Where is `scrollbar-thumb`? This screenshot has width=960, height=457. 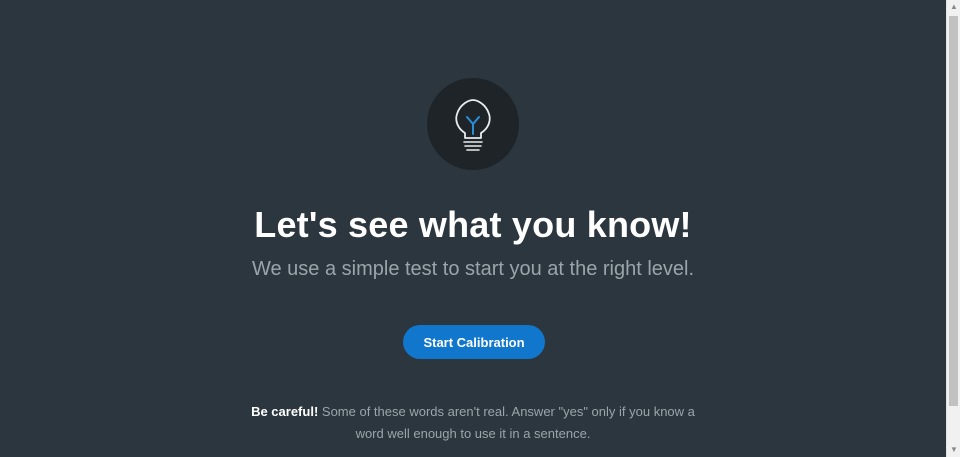 scrollbar-thumb is located at coordinates (953, 211).